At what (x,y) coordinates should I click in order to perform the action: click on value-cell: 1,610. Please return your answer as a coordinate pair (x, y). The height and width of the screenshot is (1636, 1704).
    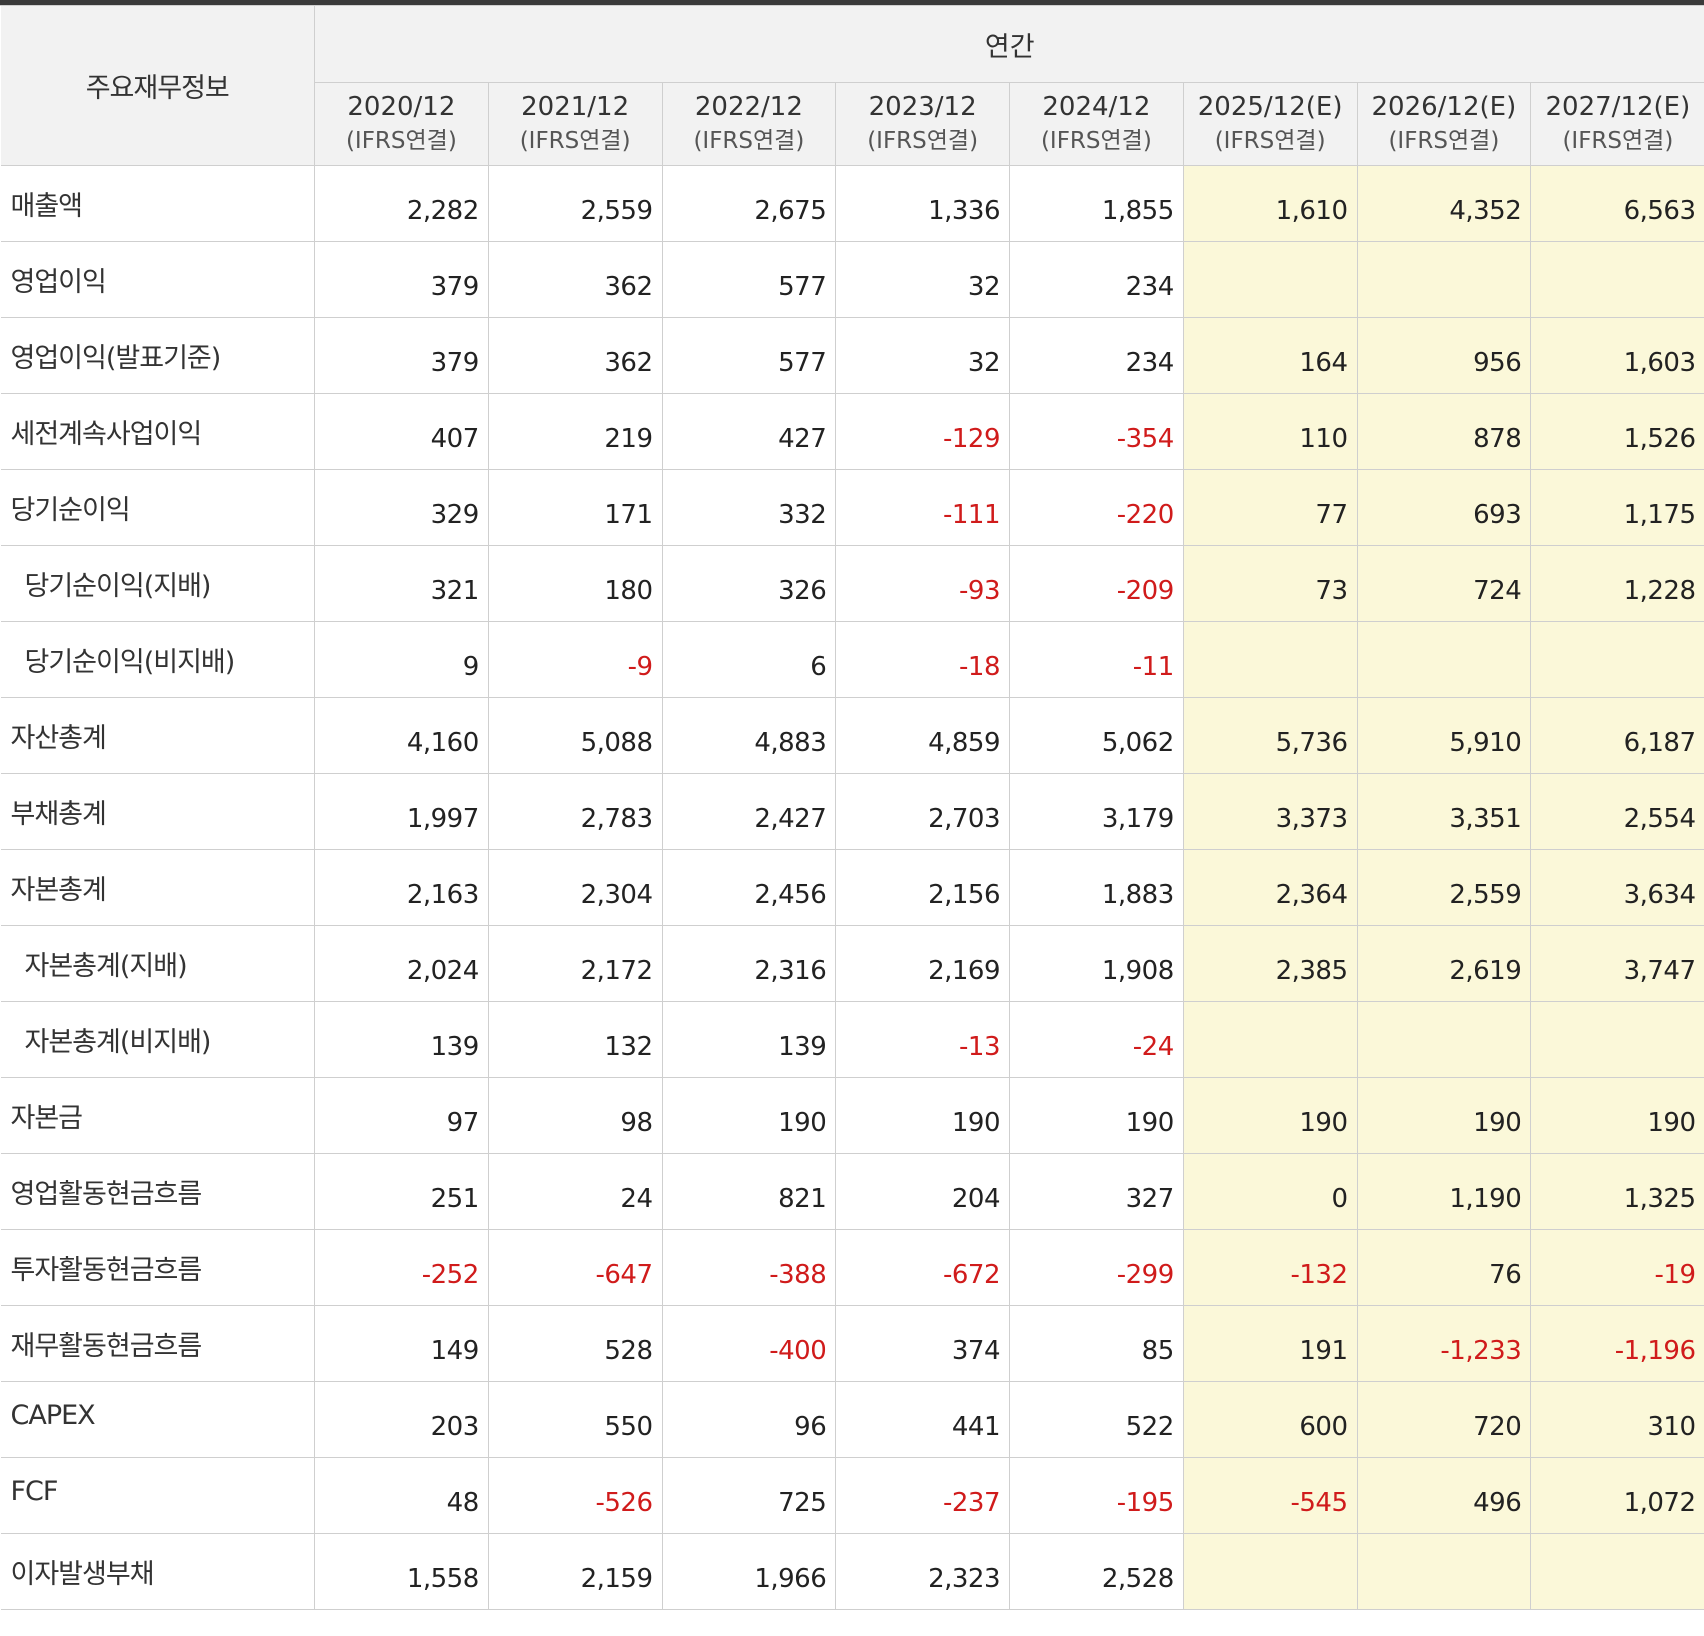
    Looking at the image, I should click on (1270, 203).